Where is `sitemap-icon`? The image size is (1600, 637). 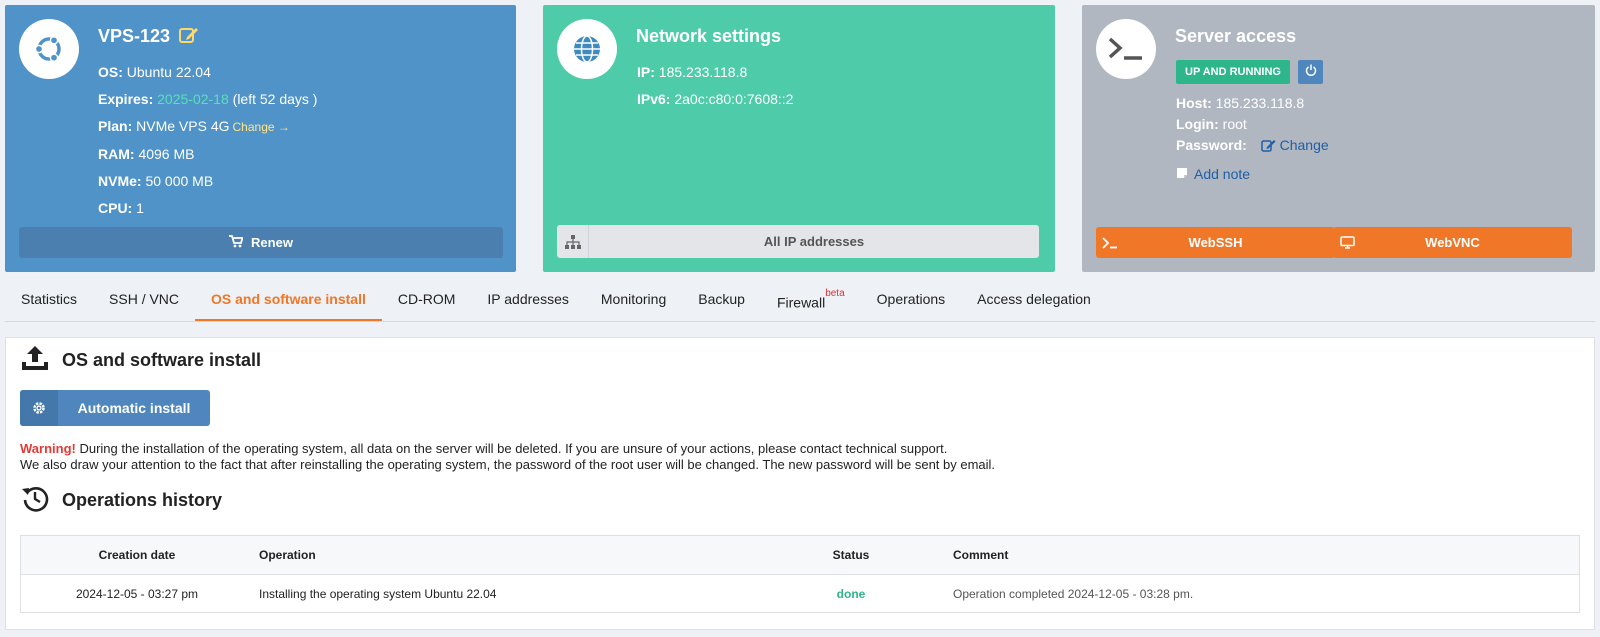 sitemap-icon is located at coordinates (573, 241).